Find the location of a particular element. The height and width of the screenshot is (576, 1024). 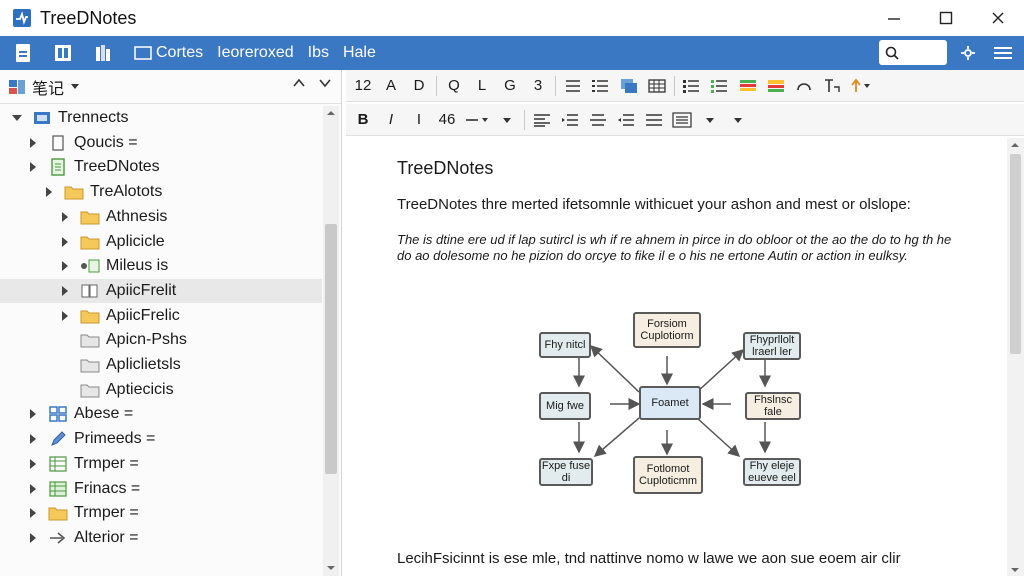

format-l-button: L is located at coordinates (482, 86).